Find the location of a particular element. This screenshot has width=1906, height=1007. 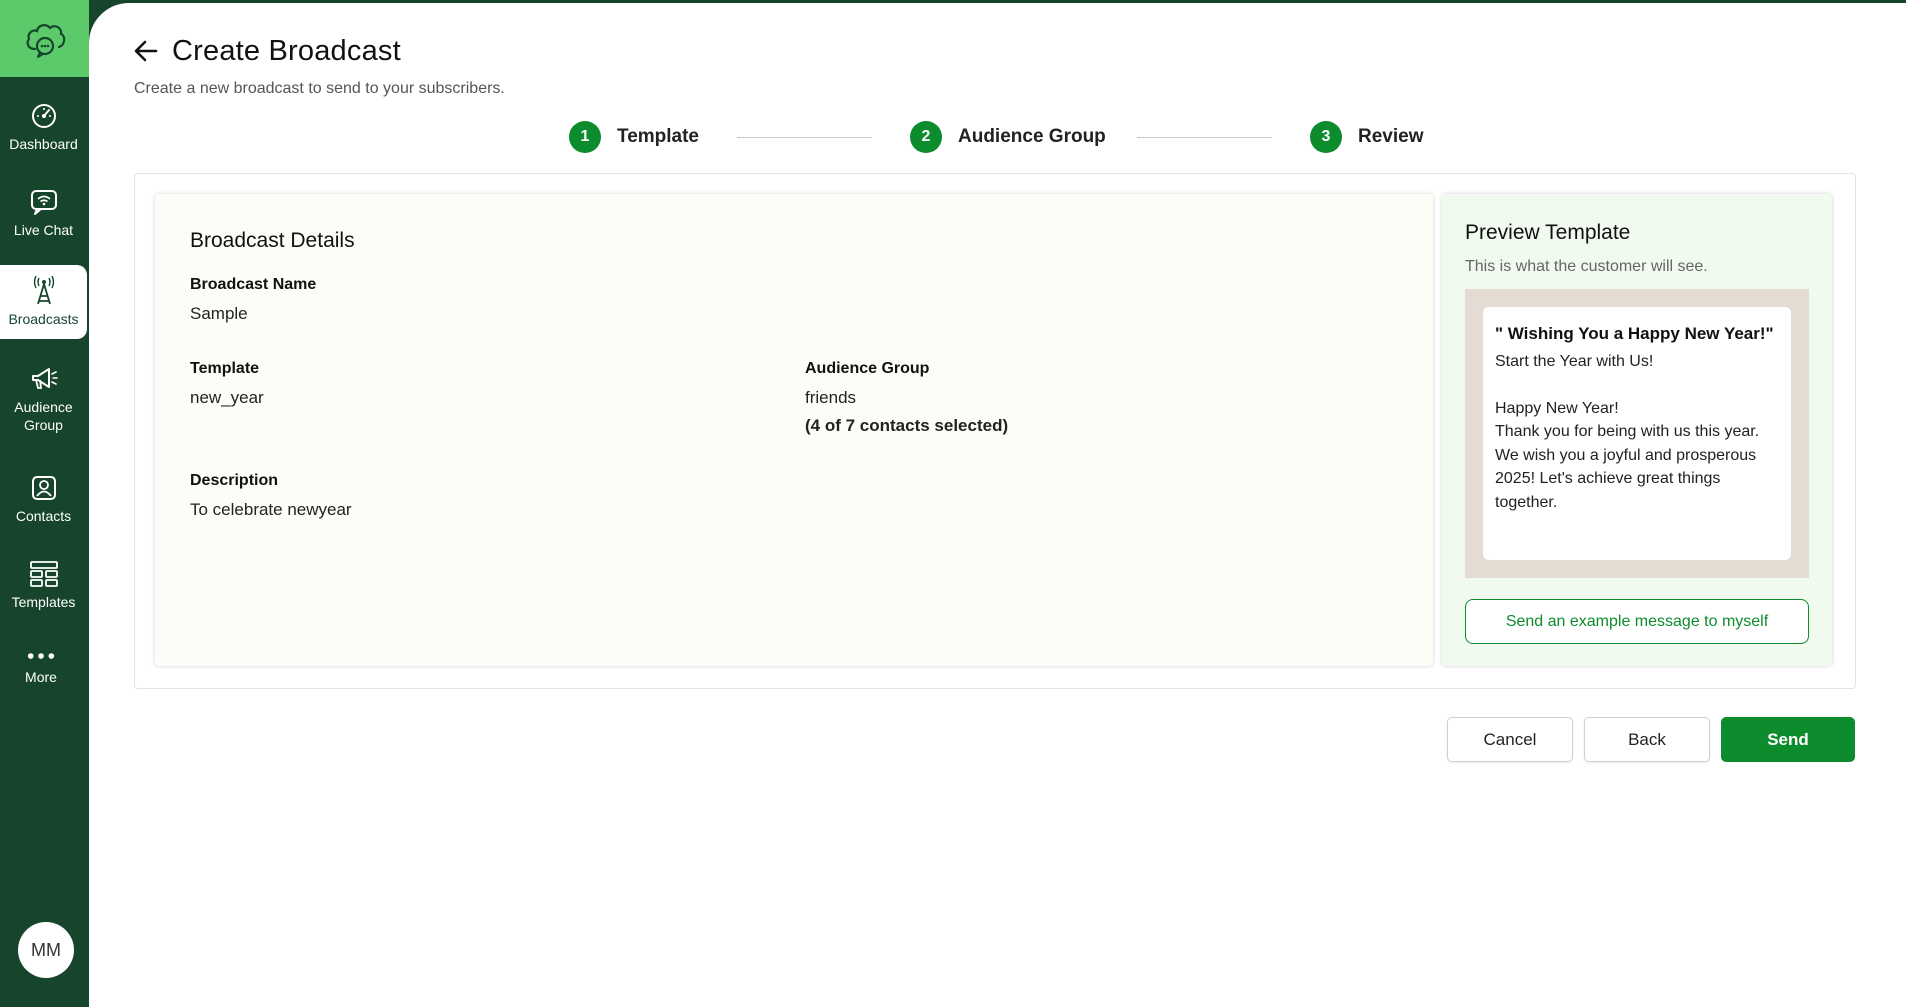

broadcast-name-label: Broadcast Name is located at coordinates (253, 284).